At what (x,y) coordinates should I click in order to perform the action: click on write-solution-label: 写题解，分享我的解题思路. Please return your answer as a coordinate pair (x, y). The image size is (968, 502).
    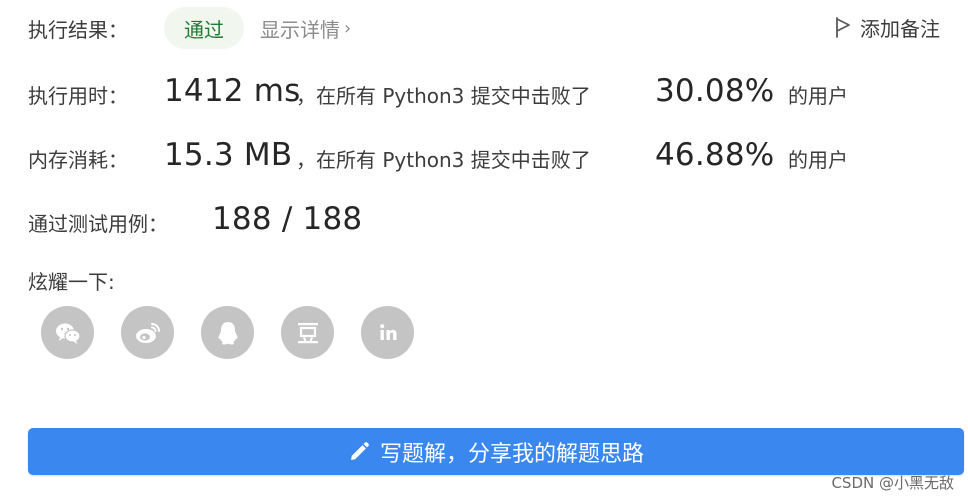
    Looking at the image, I should click on (511, 454).